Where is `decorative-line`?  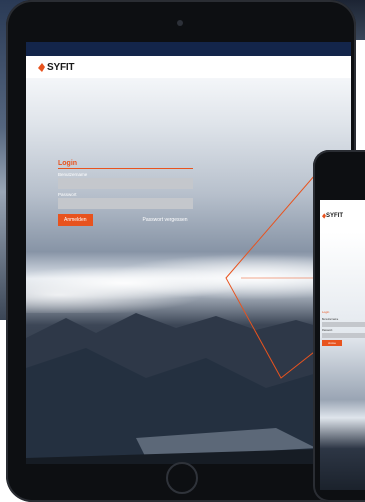
decorative-line is located at coordinates (288, 273).